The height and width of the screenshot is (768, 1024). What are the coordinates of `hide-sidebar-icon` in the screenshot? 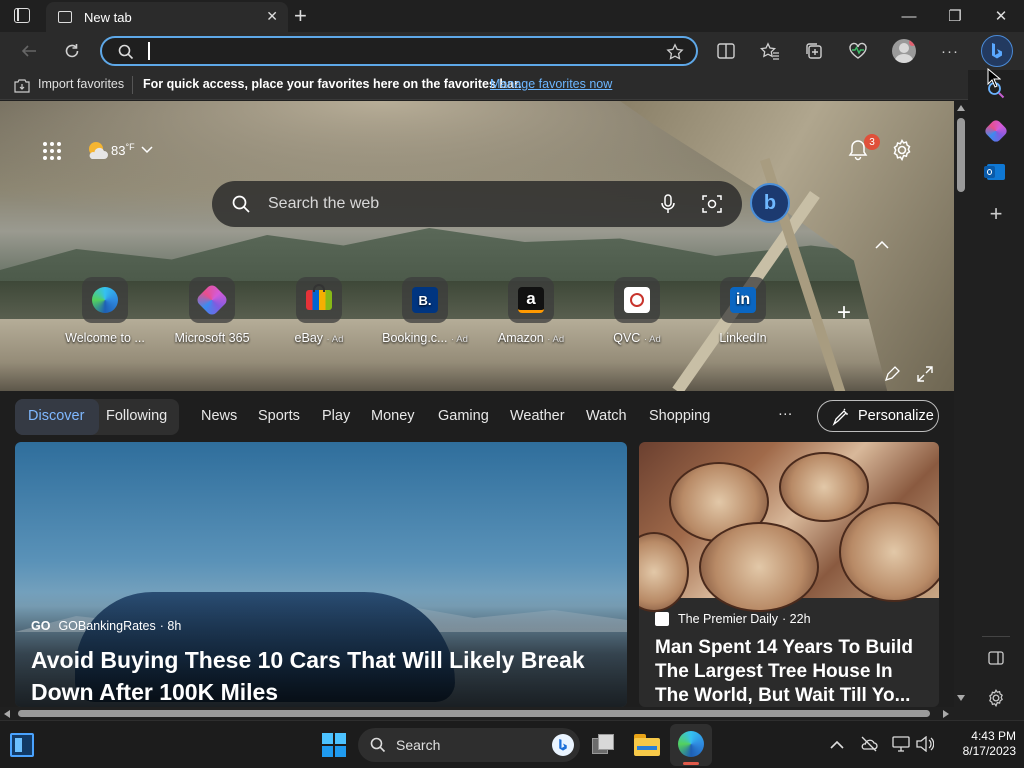 It's located at (996, 658).